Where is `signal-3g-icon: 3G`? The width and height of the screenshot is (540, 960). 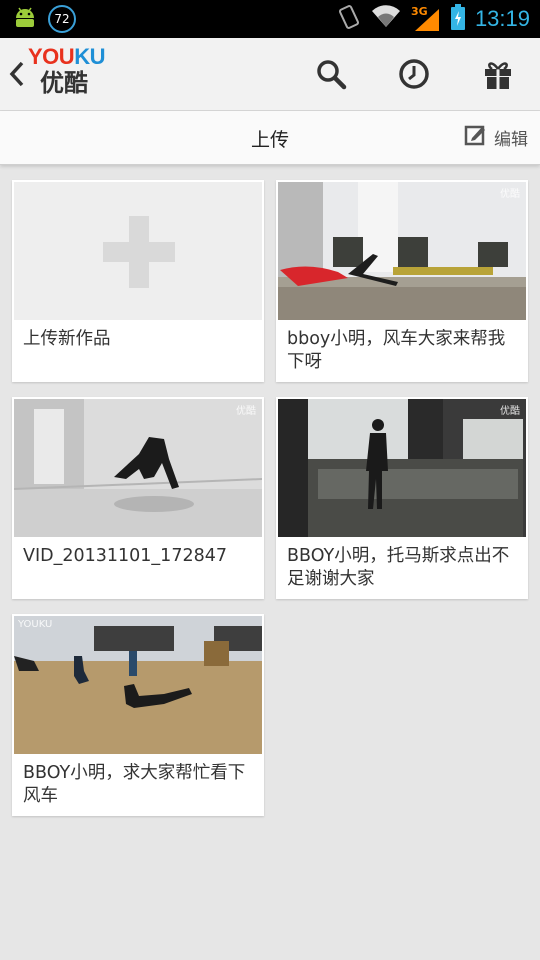 signal-3g-icon: 3G is located at coordinates (426, 19).